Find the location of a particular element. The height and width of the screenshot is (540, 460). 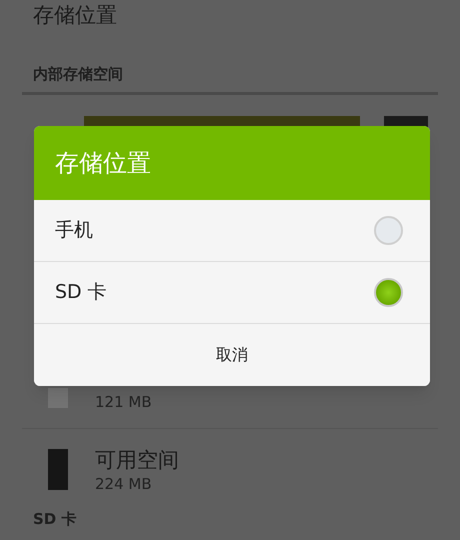

section-header: 内部存储空间 is located at coordinates (78, 74).